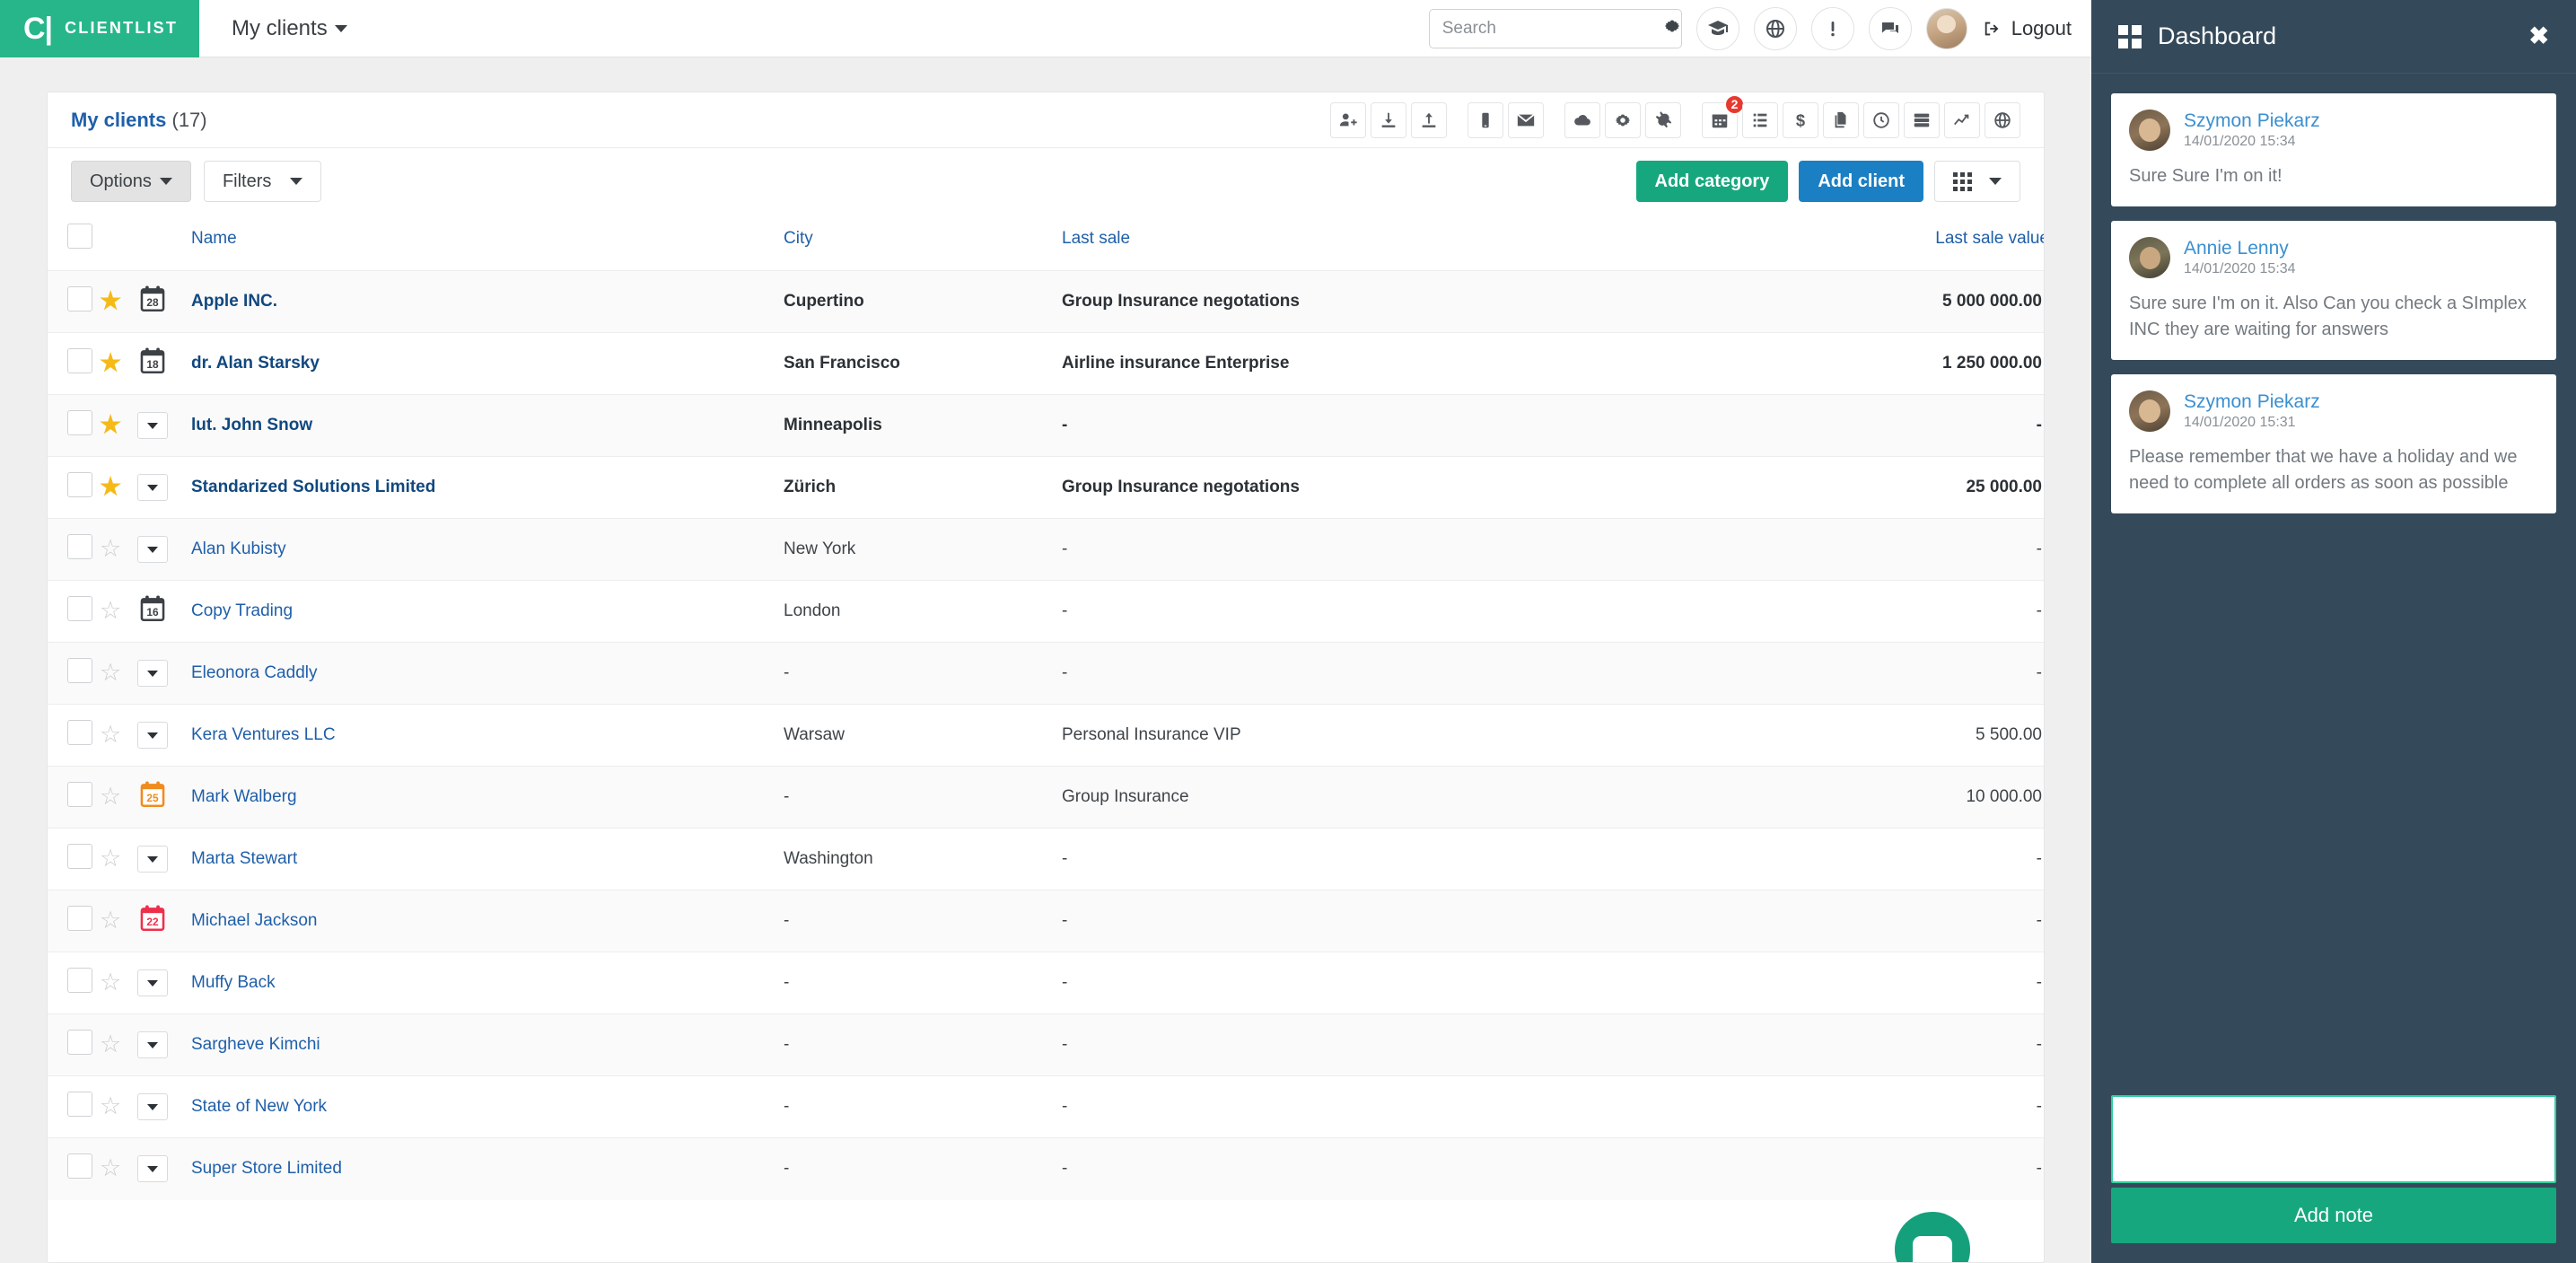 The height and width of the screenshot is (1263, 2576). Describe the element at coordinates (1723, 115) in the screenshot. I see `calendar-icon: 2` at that location.